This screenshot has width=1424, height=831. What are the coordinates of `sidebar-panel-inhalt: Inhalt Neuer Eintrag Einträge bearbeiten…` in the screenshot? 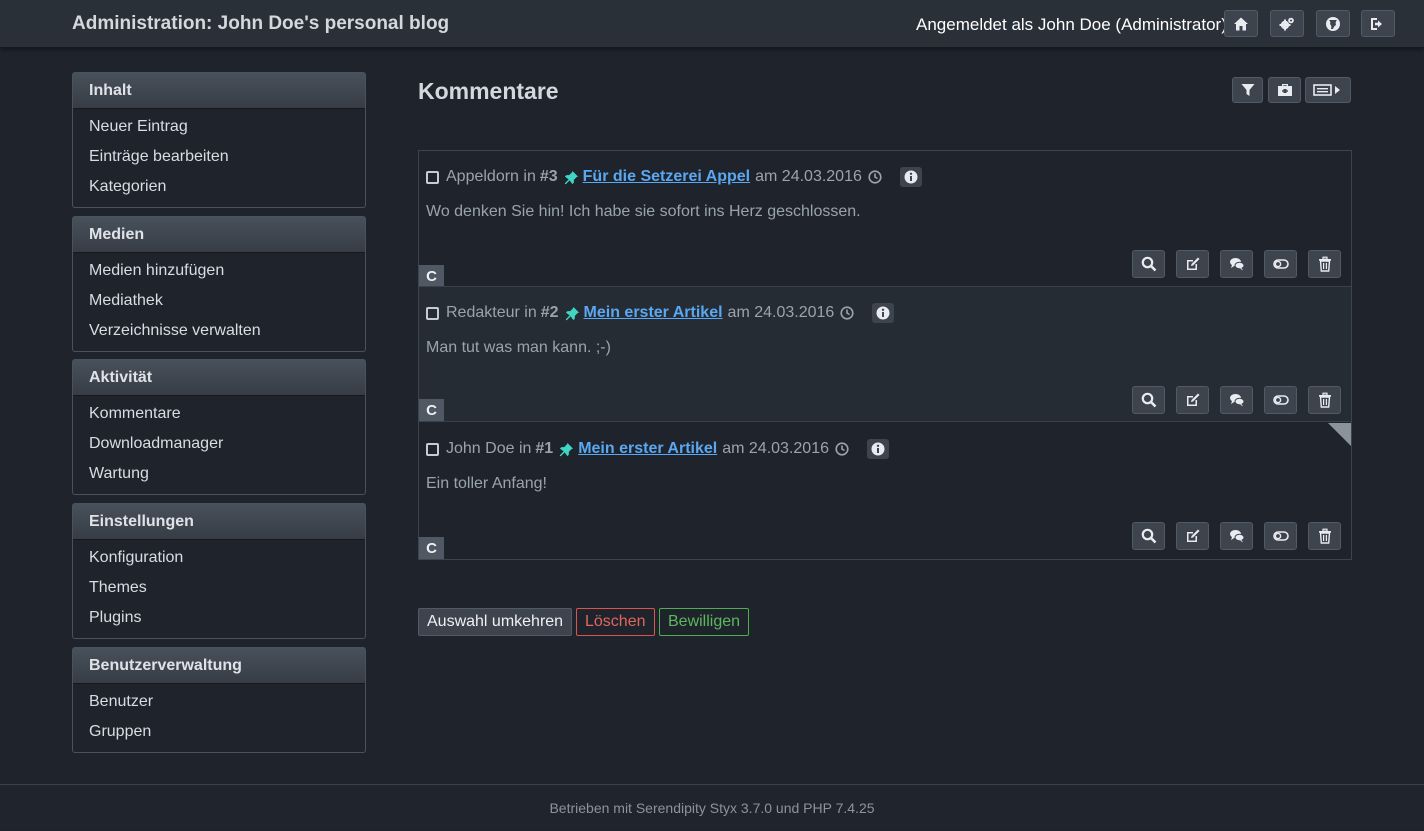 It's located at (219, 140).